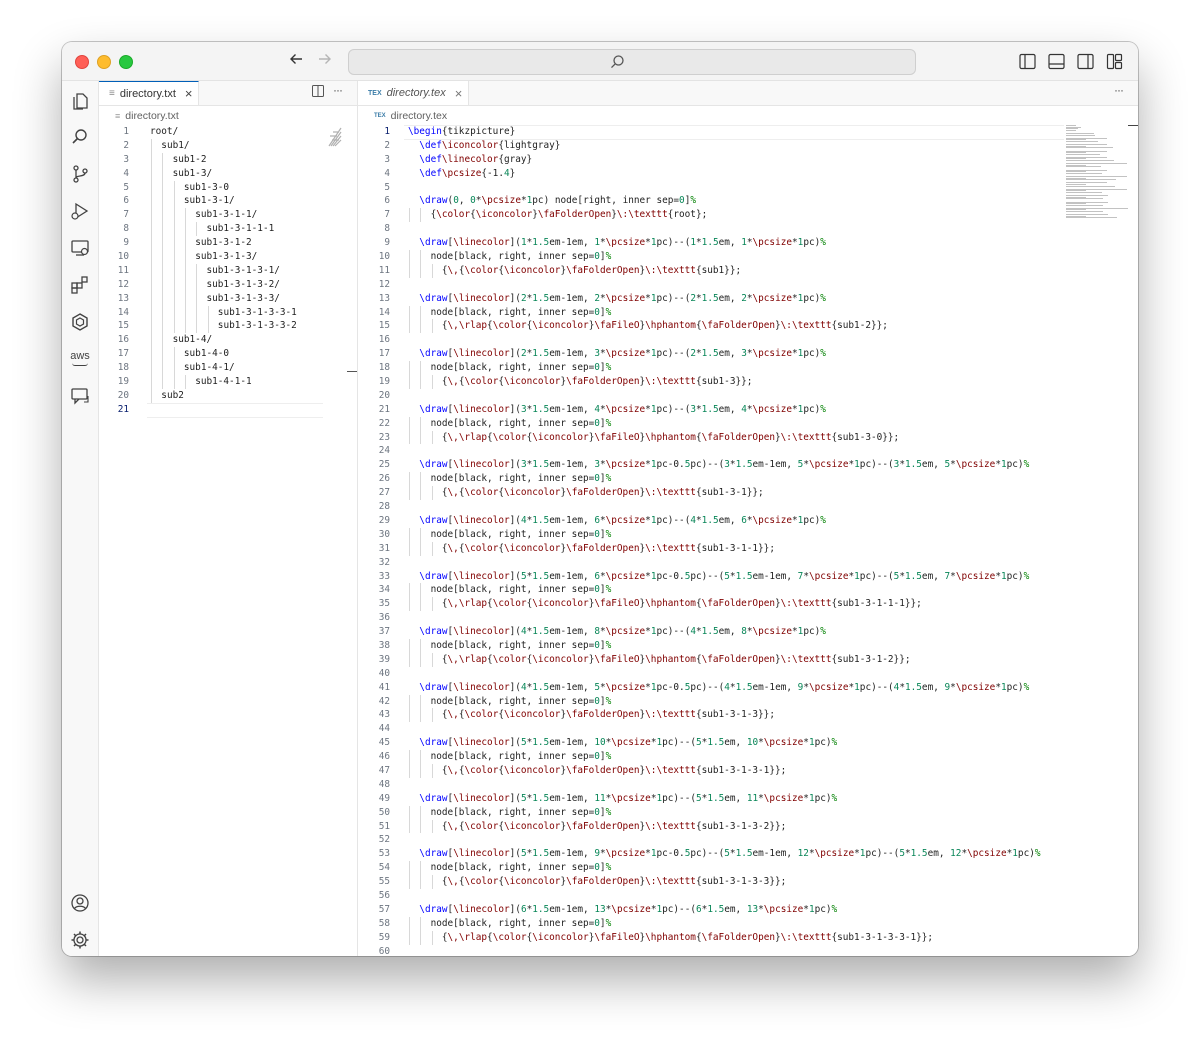  Describe the element at coordinates (175, 145) in the screenshot. I see `code-text: sub1/` at that location.